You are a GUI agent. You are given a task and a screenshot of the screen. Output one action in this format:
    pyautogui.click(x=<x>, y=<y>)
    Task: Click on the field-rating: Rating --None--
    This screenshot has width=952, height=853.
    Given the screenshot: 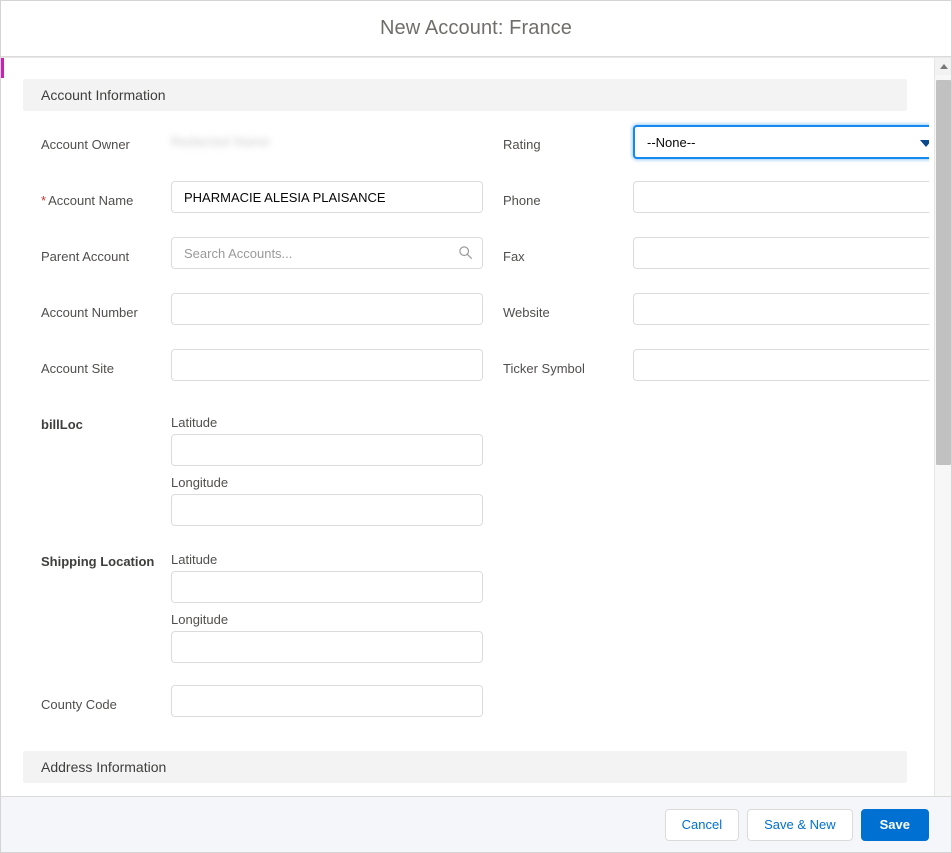 What is the action you would take?
    pyautogui.click(x=716, y=147)
    